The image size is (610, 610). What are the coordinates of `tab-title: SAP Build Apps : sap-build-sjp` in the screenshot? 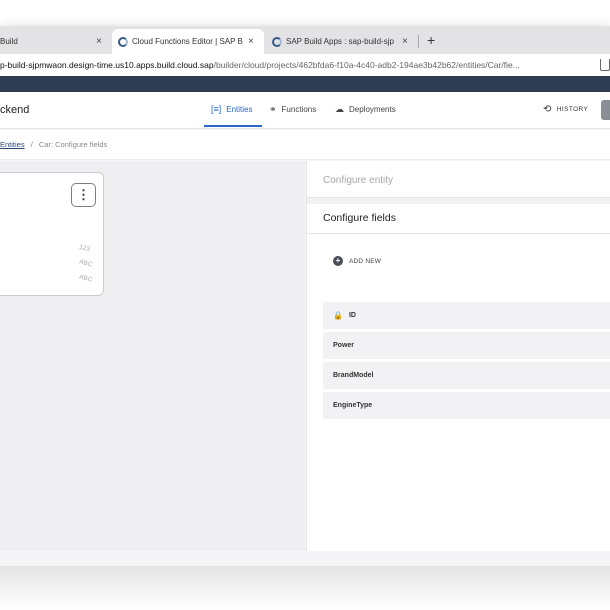 It's located at (340, 41).